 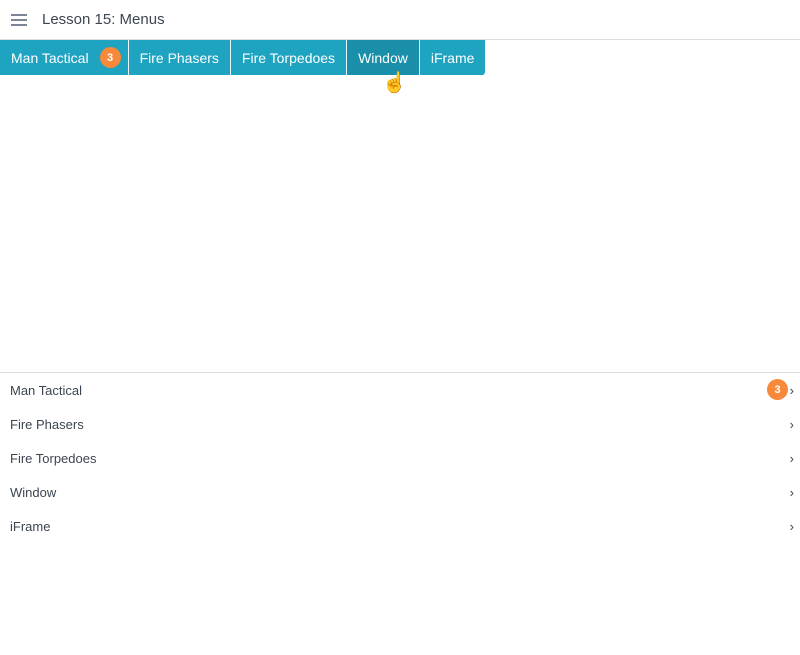 What do you see at coordinates (400, 390) in the screenshot?
I see `list-item-man-tactical: Man Tactical 3 ›` at bounding box center [400, 390].